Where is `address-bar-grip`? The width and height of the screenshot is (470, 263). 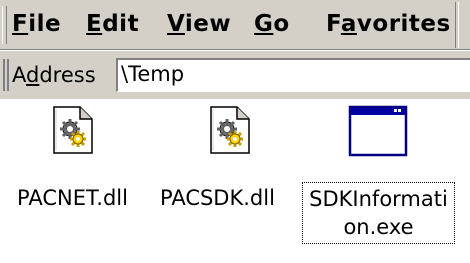 address-bar-grip is located at coordinates (6, 75).